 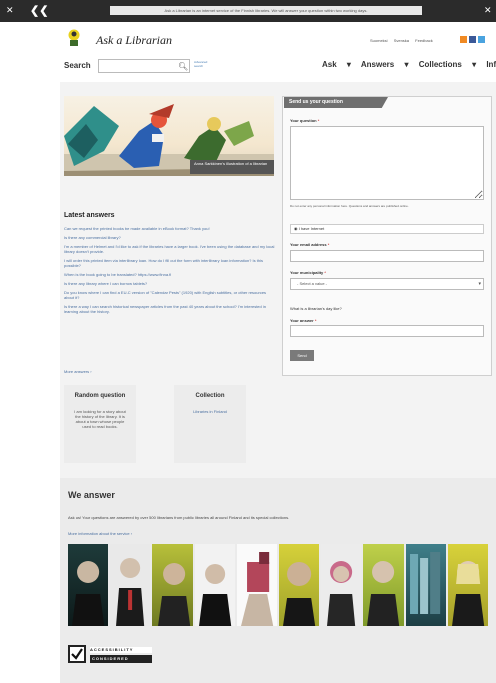 I want to click on question-label: Your question *, so click(x=304, y=120).